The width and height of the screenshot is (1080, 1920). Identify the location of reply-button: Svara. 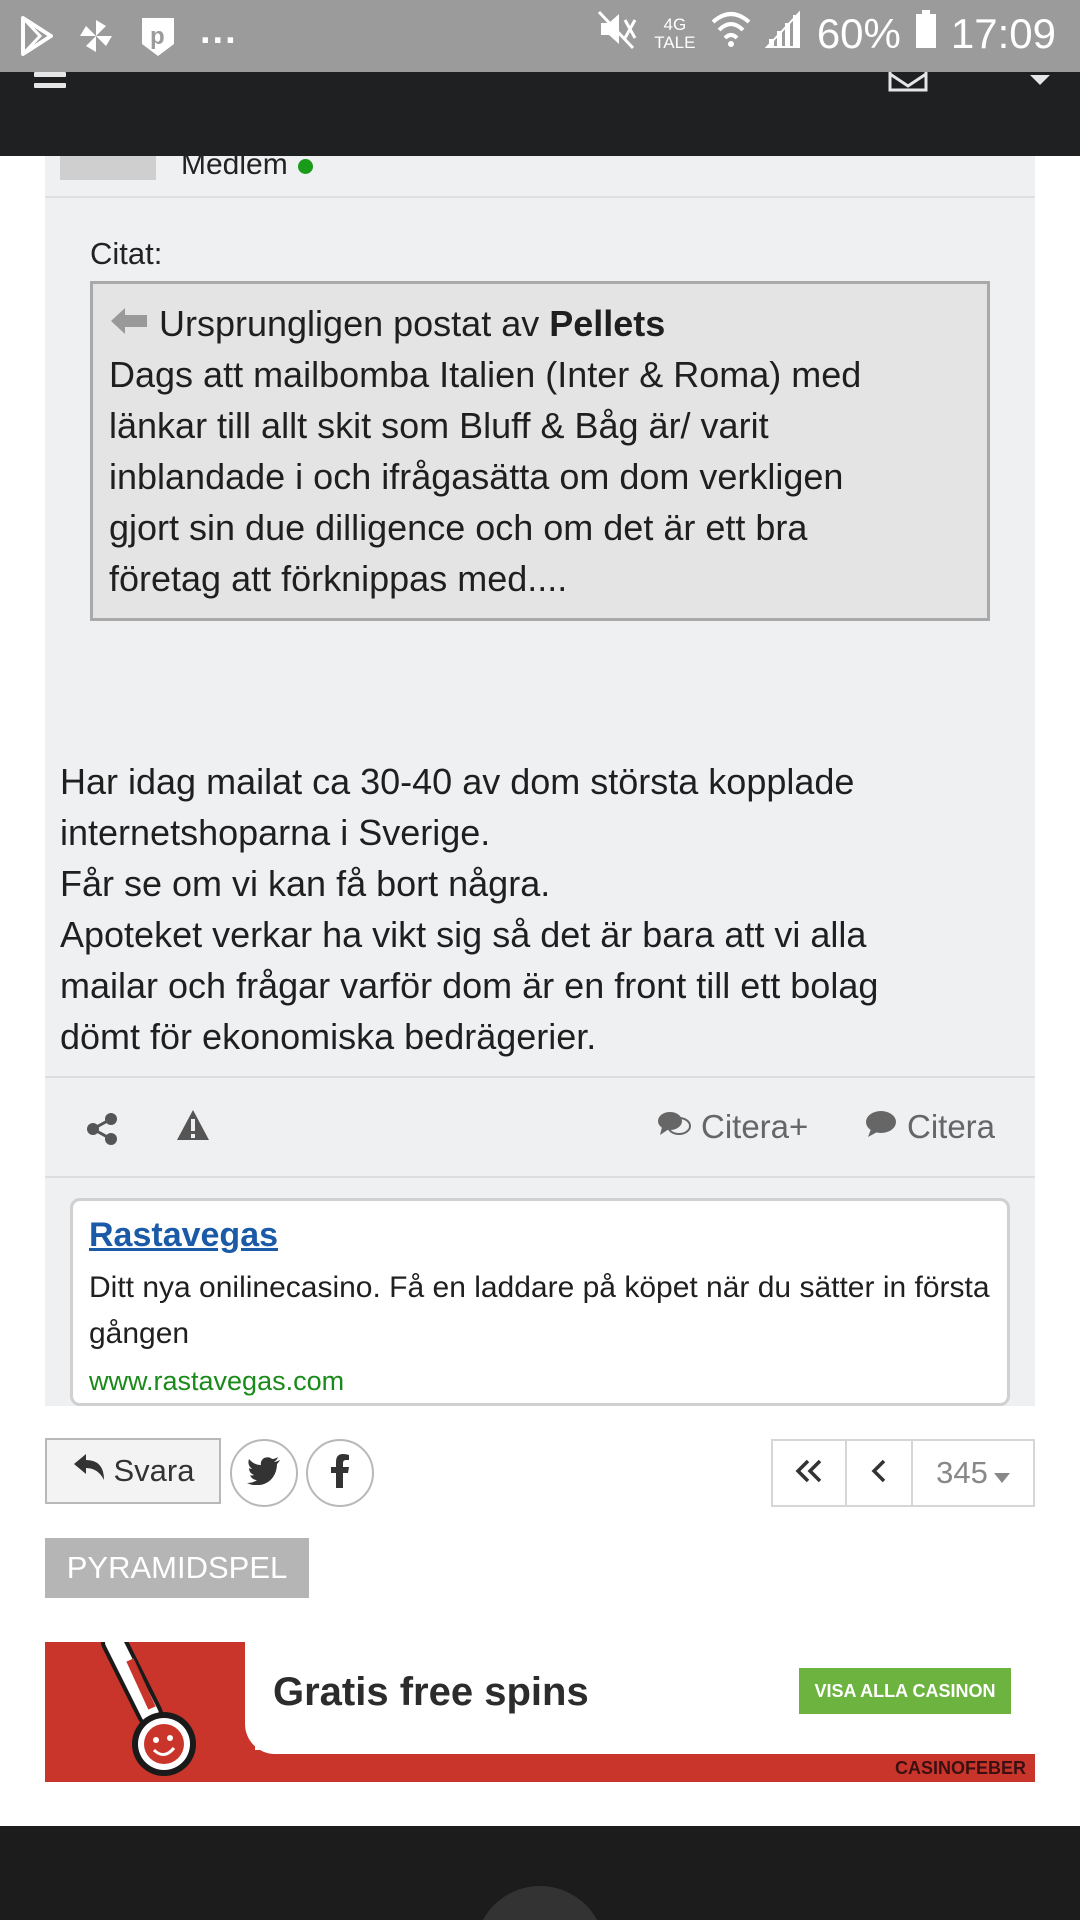
(133, 1471).